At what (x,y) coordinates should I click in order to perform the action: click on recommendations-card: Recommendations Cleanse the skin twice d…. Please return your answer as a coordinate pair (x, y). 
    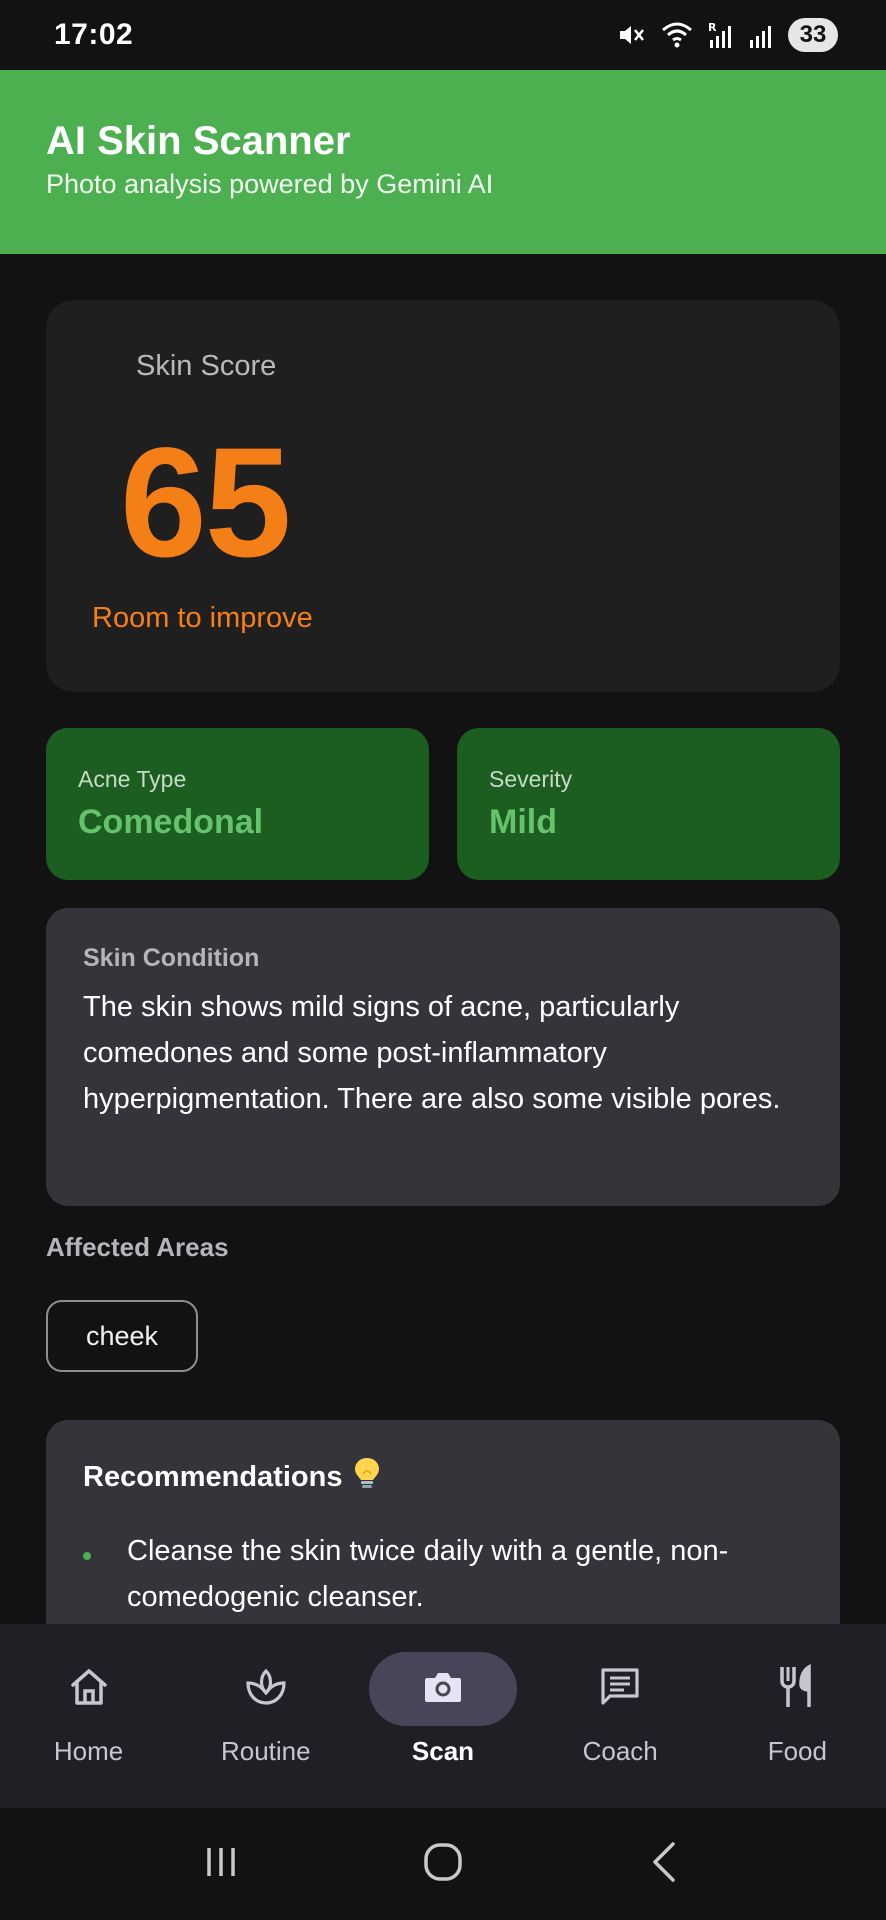
    Looking at the image, I should click on (443, 1522).